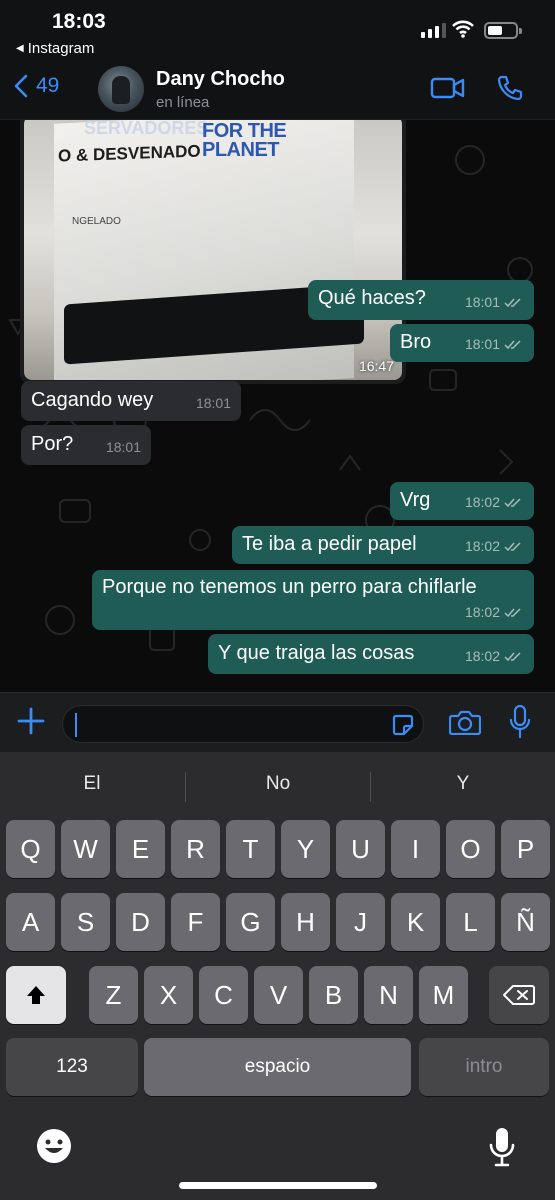  What do you see at coordinates (250, 922) in the screenshot?
I see `key-g: G` at bounding box center [250, 922].